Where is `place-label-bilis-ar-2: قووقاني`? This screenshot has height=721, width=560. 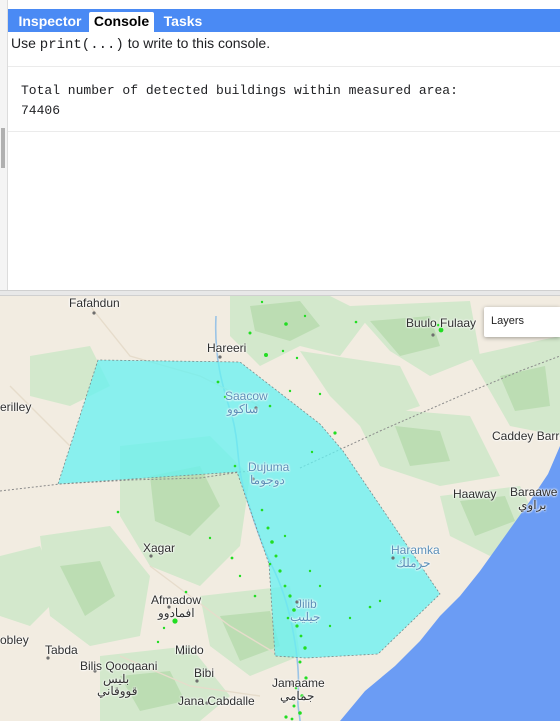 place-label-bilis-ar-2: قووقاني is located at coordinates (117, 691).